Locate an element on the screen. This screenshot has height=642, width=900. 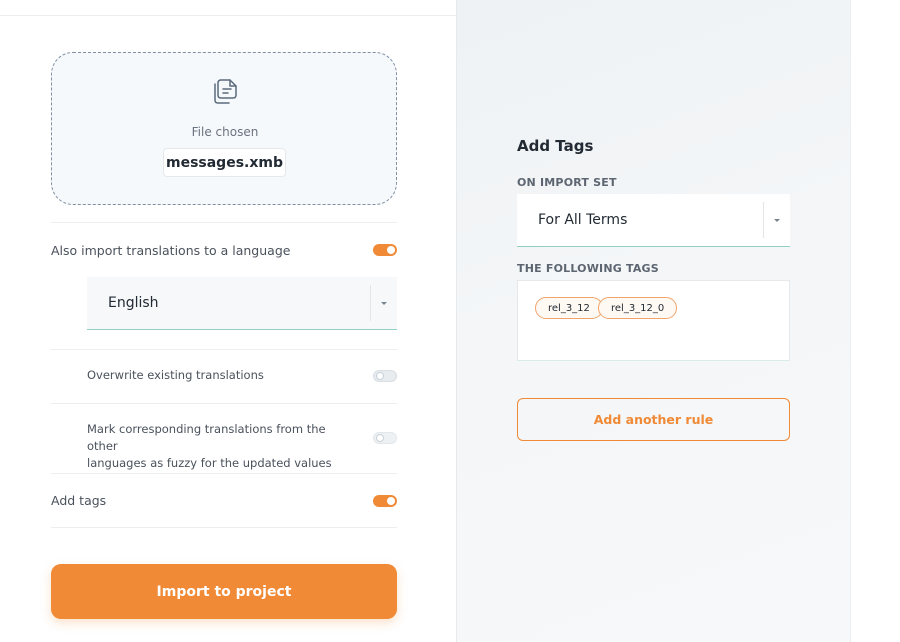
file-chosen-label: File chosen is located at coordinates (225, 132).